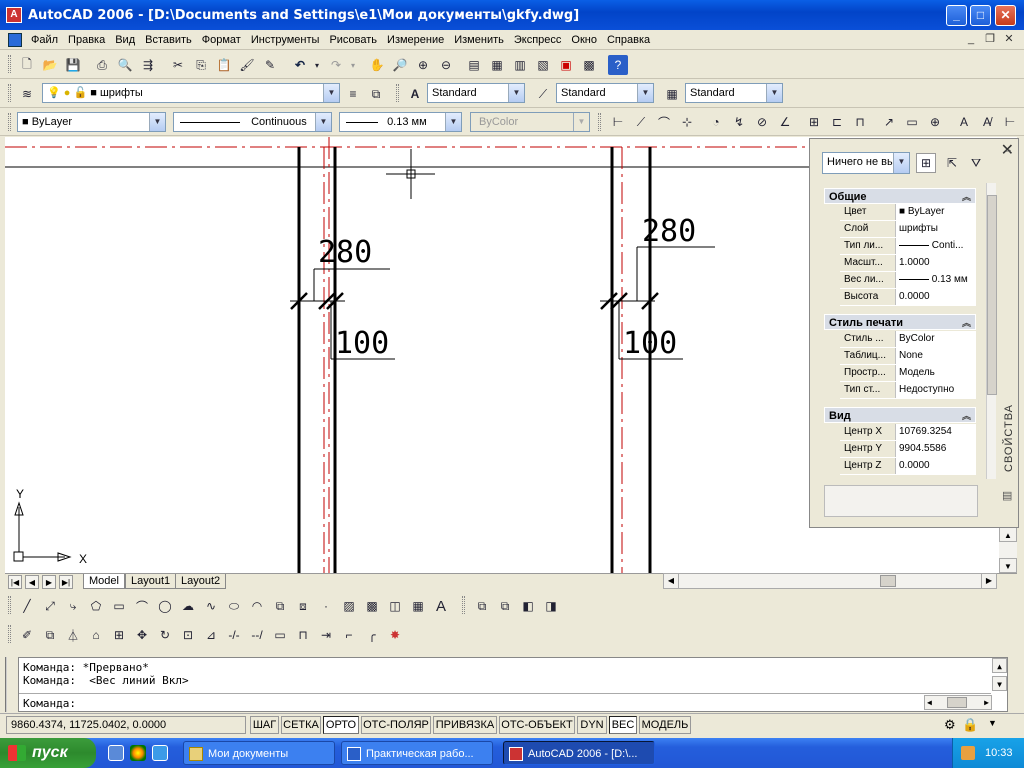 This screenshot has width=1024, height=768. Describe the element at coordinates (999, 753) in the screenshot. I see `clock: 10:33` at that location.